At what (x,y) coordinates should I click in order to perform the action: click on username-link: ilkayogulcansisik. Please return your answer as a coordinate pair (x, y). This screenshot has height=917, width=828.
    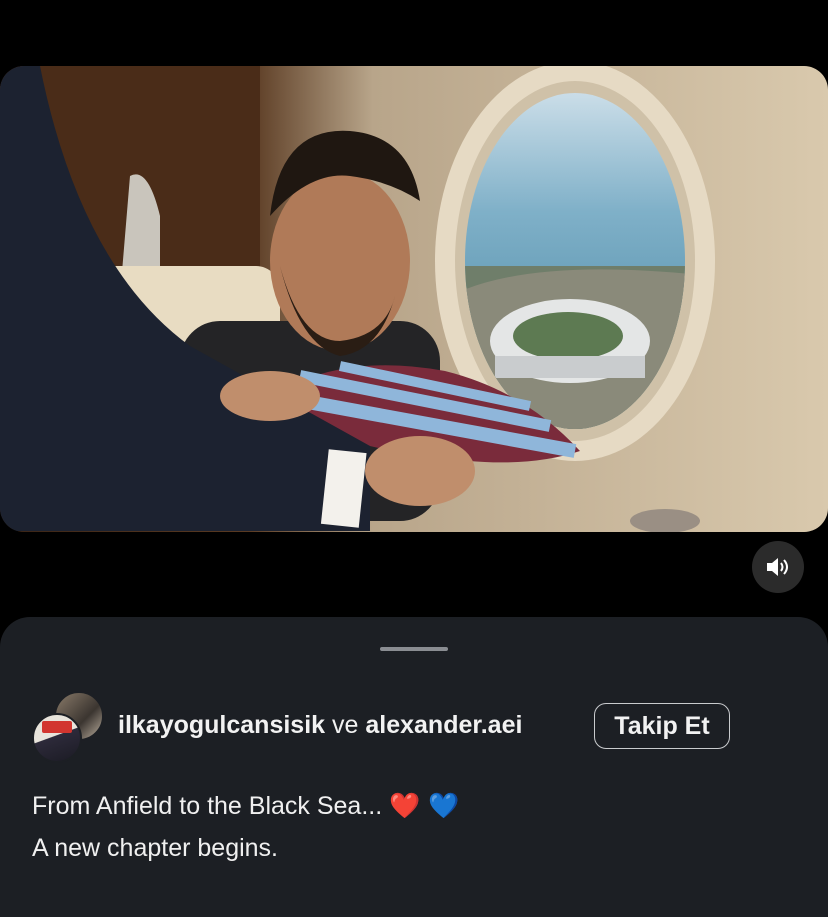
    Looking at the image, I should click on (221, 725).